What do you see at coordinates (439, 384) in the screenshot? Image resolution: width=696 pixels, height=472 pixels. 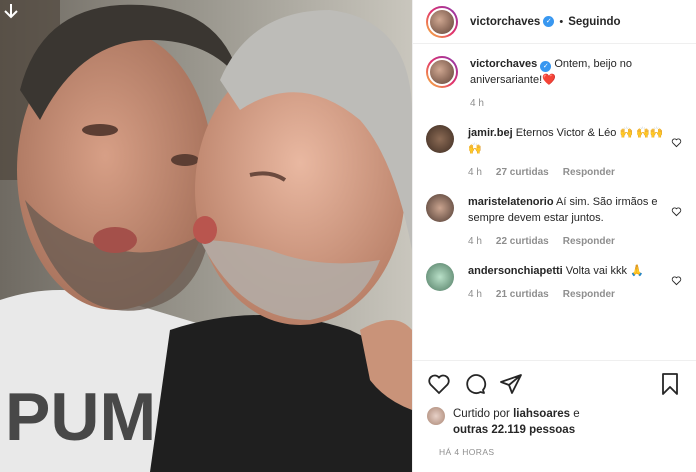 I see `heart-icon` at bounding box center [439, 384].